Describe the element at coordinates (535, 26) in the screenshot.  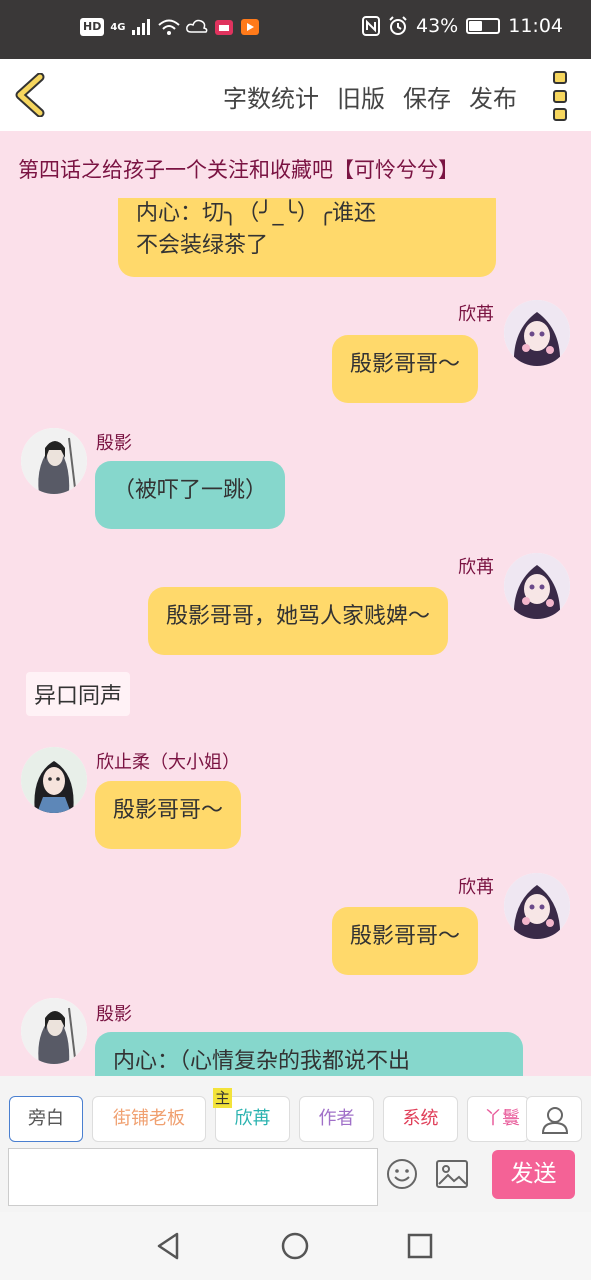
I see `clock: 11:04` at that location.